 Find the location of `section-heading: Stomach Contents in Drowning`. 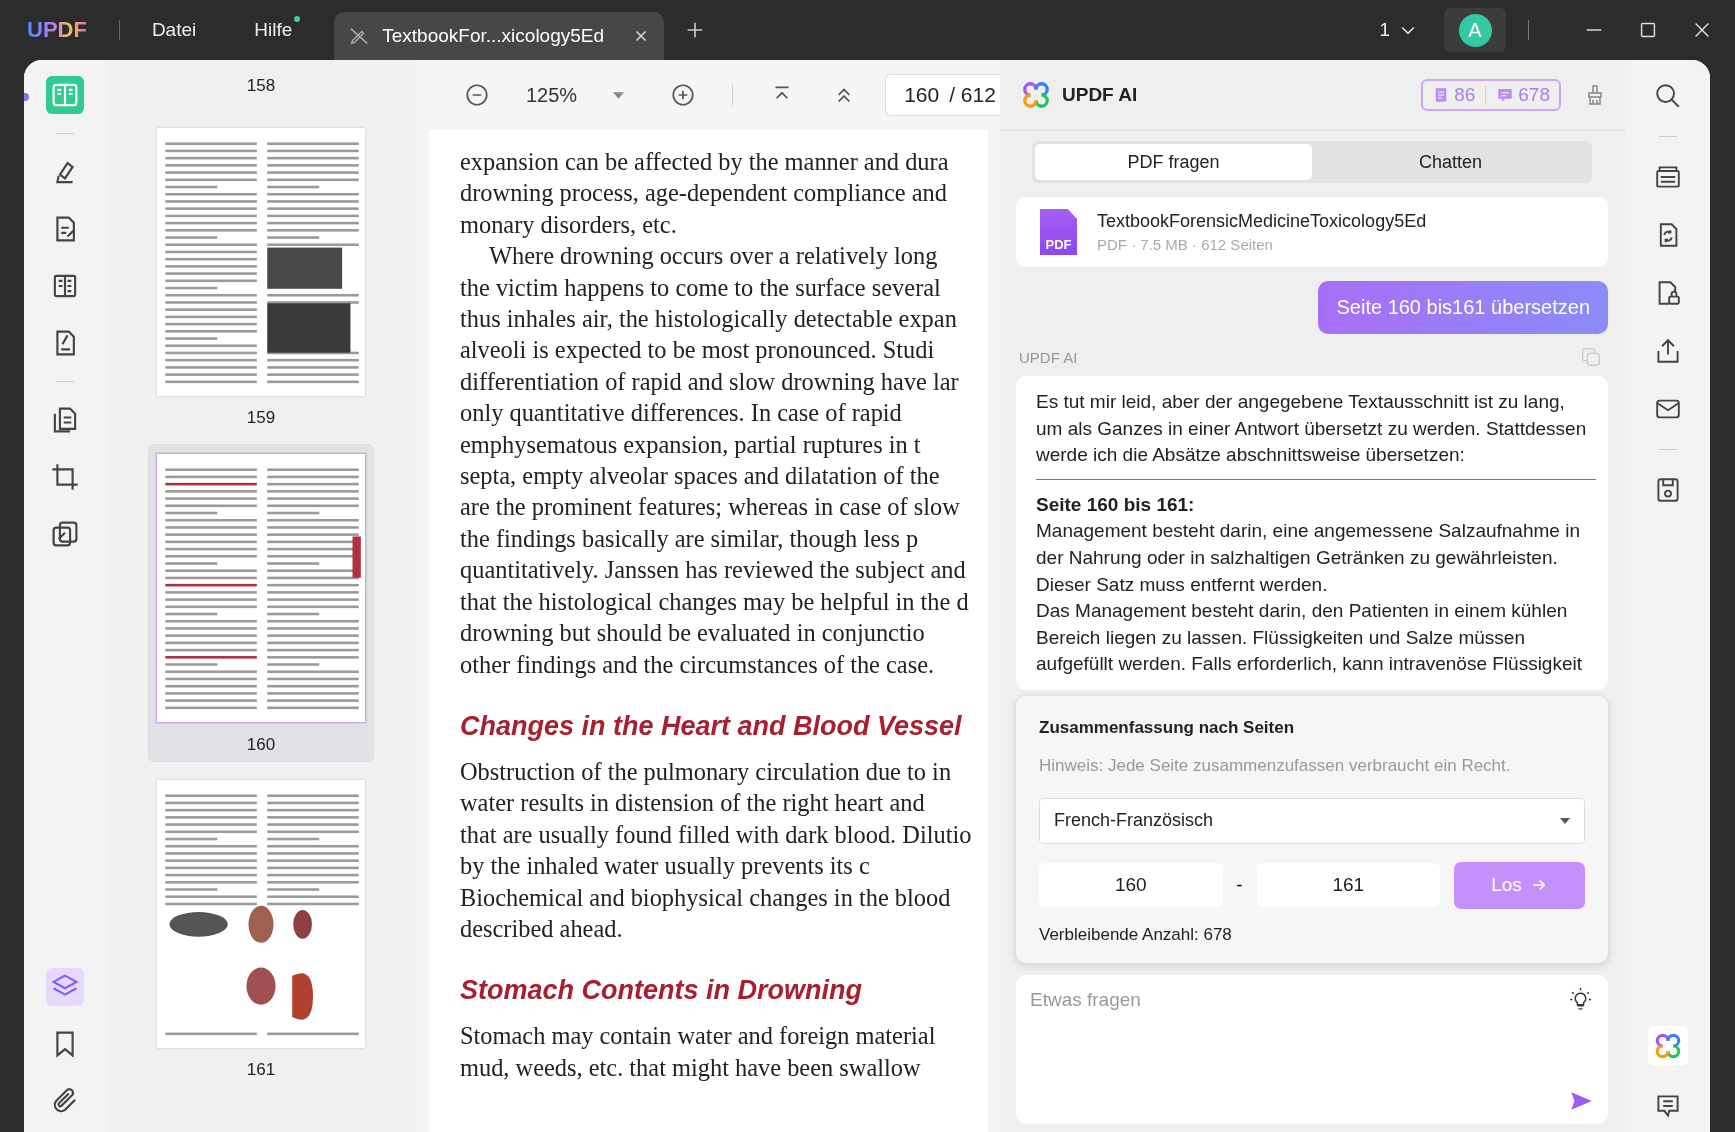

section-heading: Stomach Contents in Drowning is located at coordinates (661, 991).